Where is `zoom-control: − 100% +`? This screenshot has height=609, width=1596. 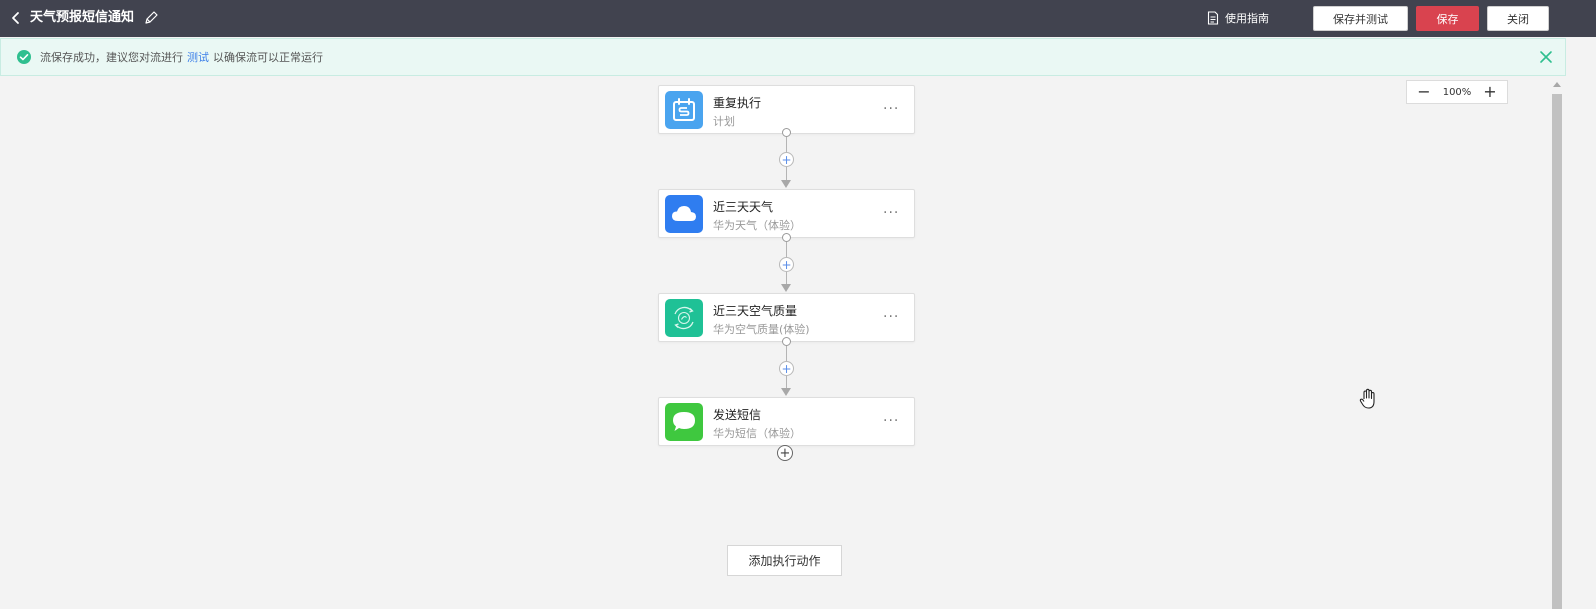 zoom-control: − 100% + is located at coordinates (1457, 92).